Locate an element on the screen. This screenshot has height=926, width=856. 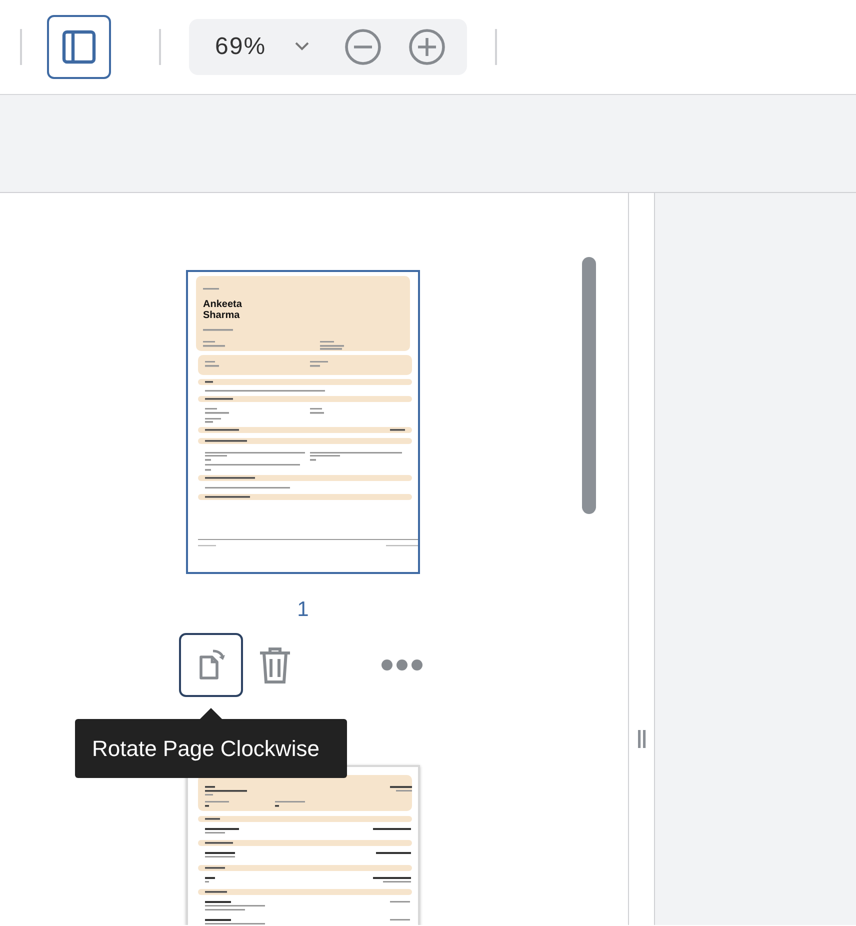
tooltip: Rotate Page Clockwise is located at coordinates (211, 743).